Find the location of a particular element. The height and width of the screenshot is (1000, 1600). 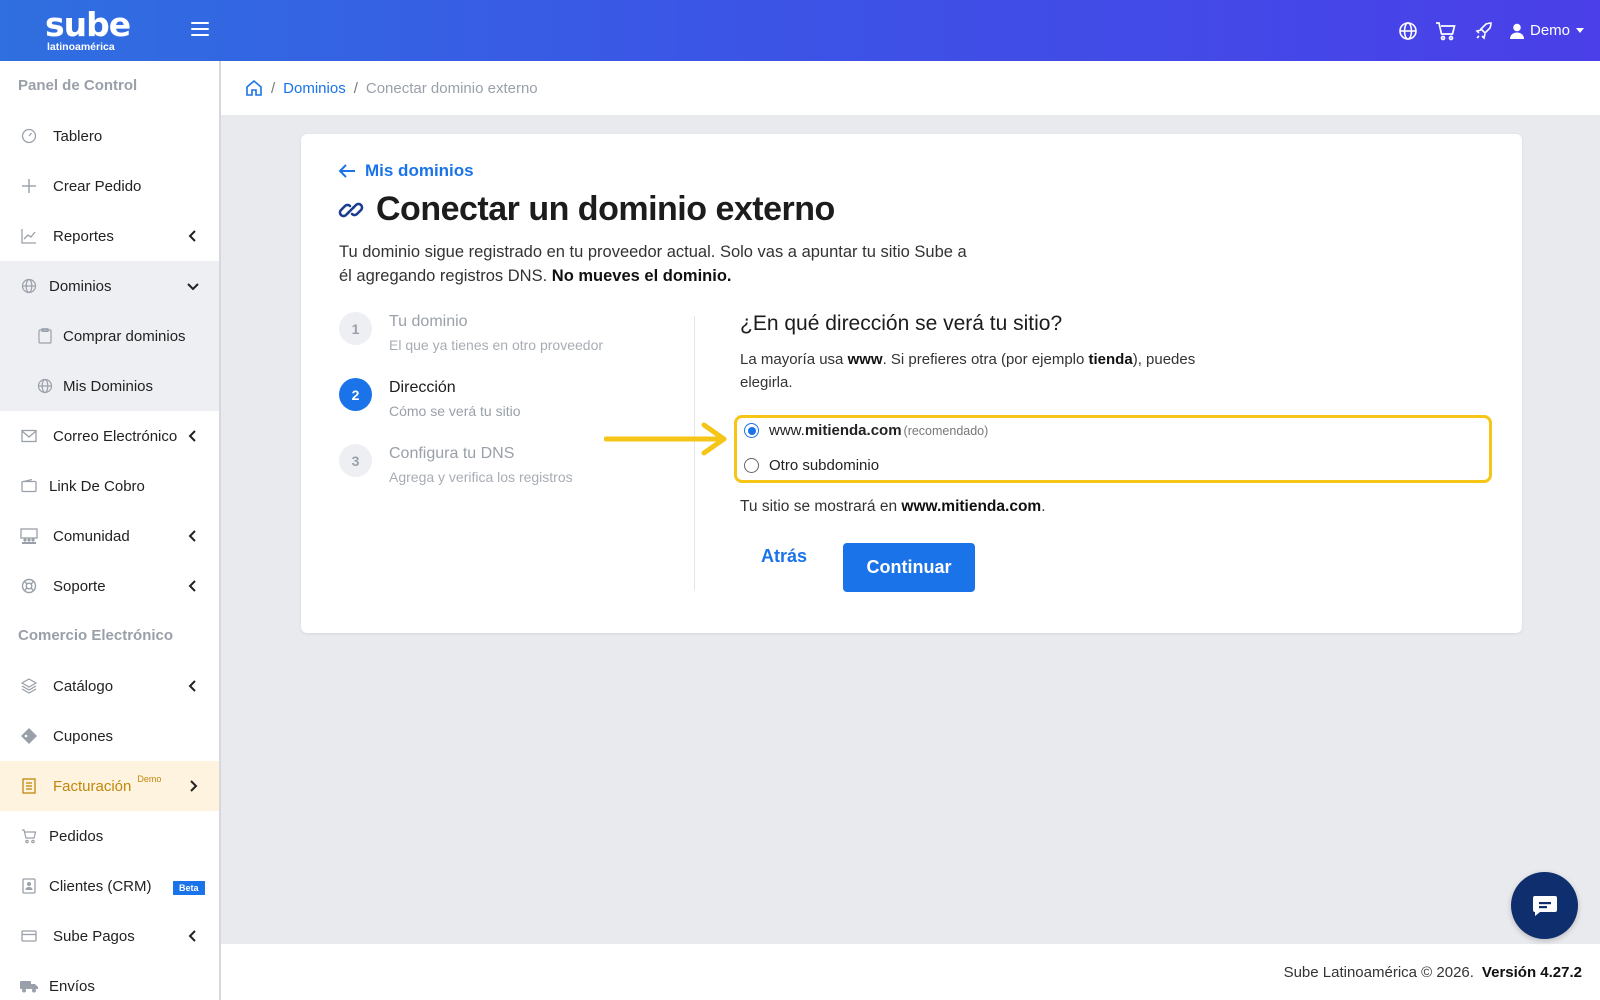

ticket-icon is located at coordinates (29, 736).